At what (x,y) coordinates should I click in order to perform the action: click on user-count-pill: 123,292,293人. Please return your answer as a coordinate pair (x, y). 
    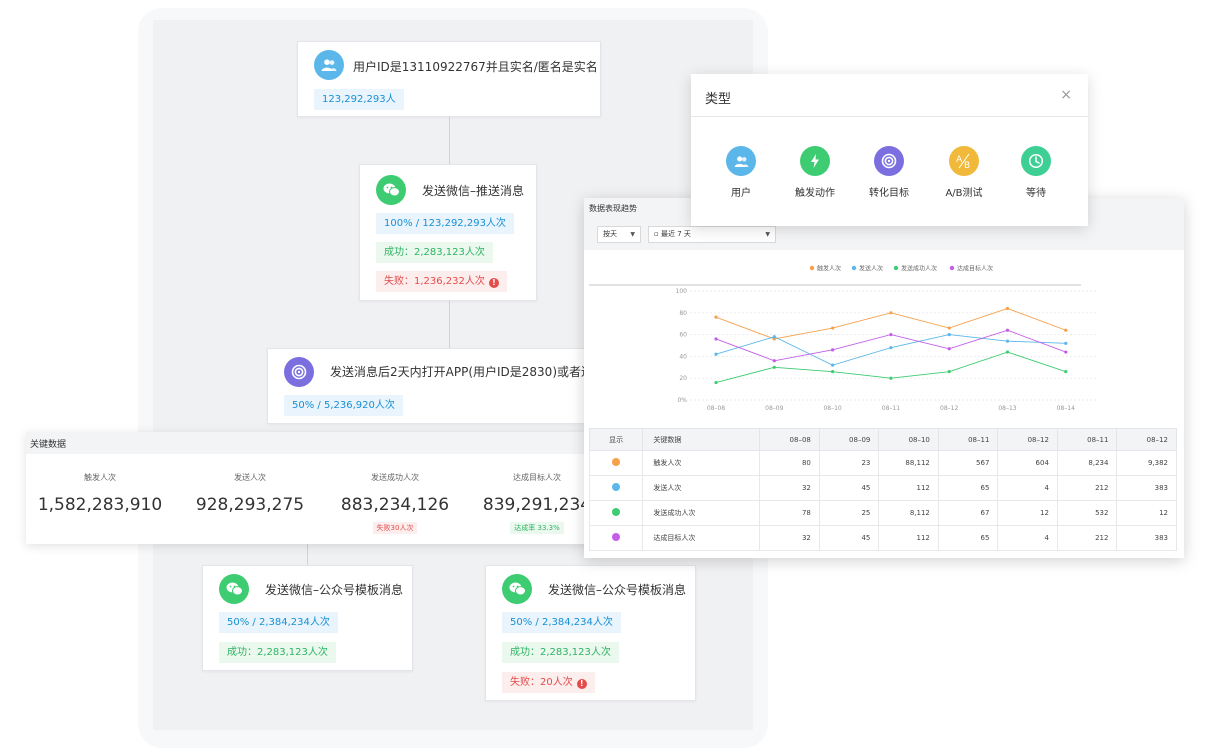
    Looking at the image, I should click on (359, 99).